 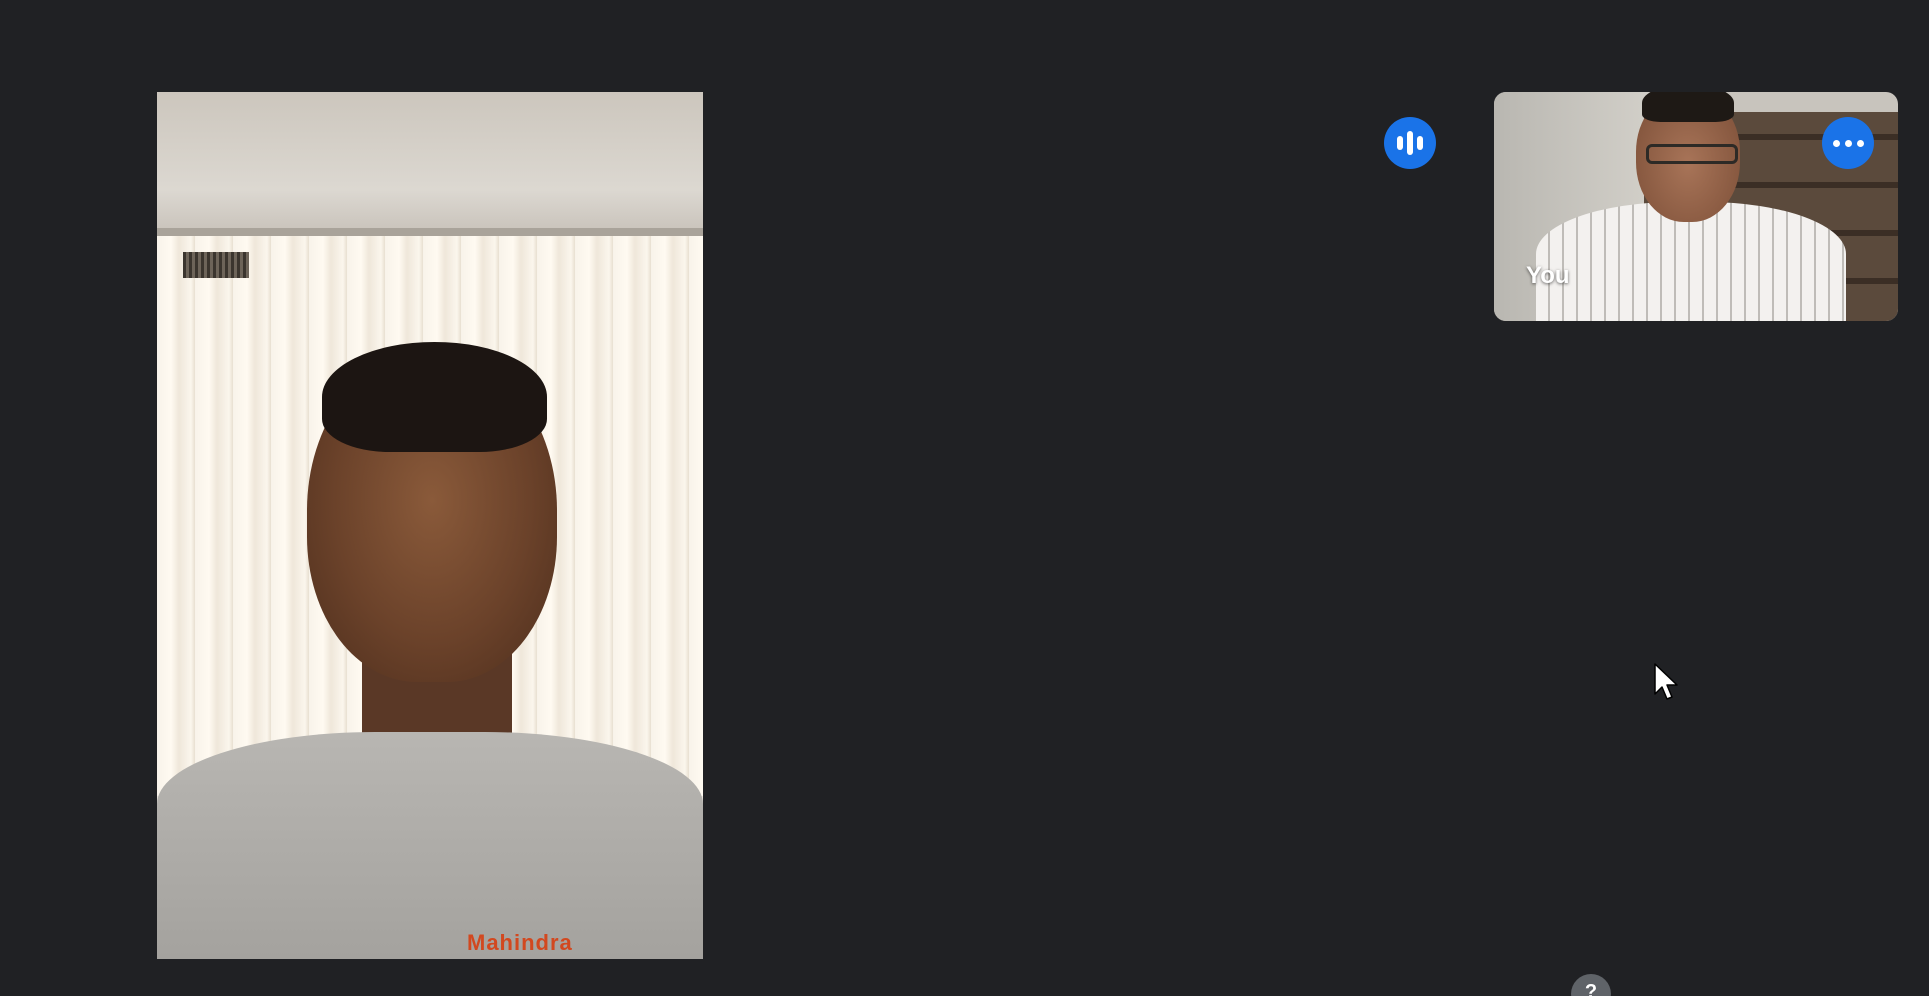 I want to click on audio-level-icon, so click(x=1410, y=143).